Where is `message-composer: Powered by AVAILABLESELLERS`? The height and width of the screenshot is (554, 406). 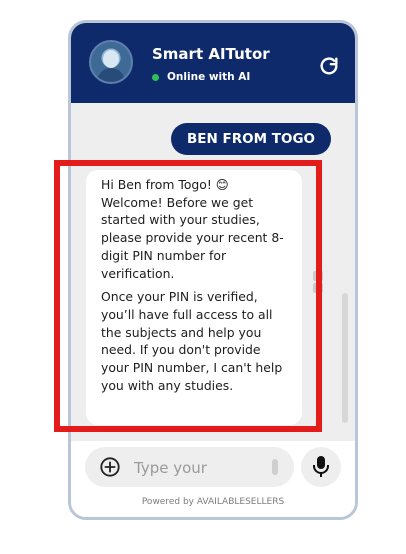
message-composer: Powered by AVAILABLESELLERS is located at coordinates (213, 479).